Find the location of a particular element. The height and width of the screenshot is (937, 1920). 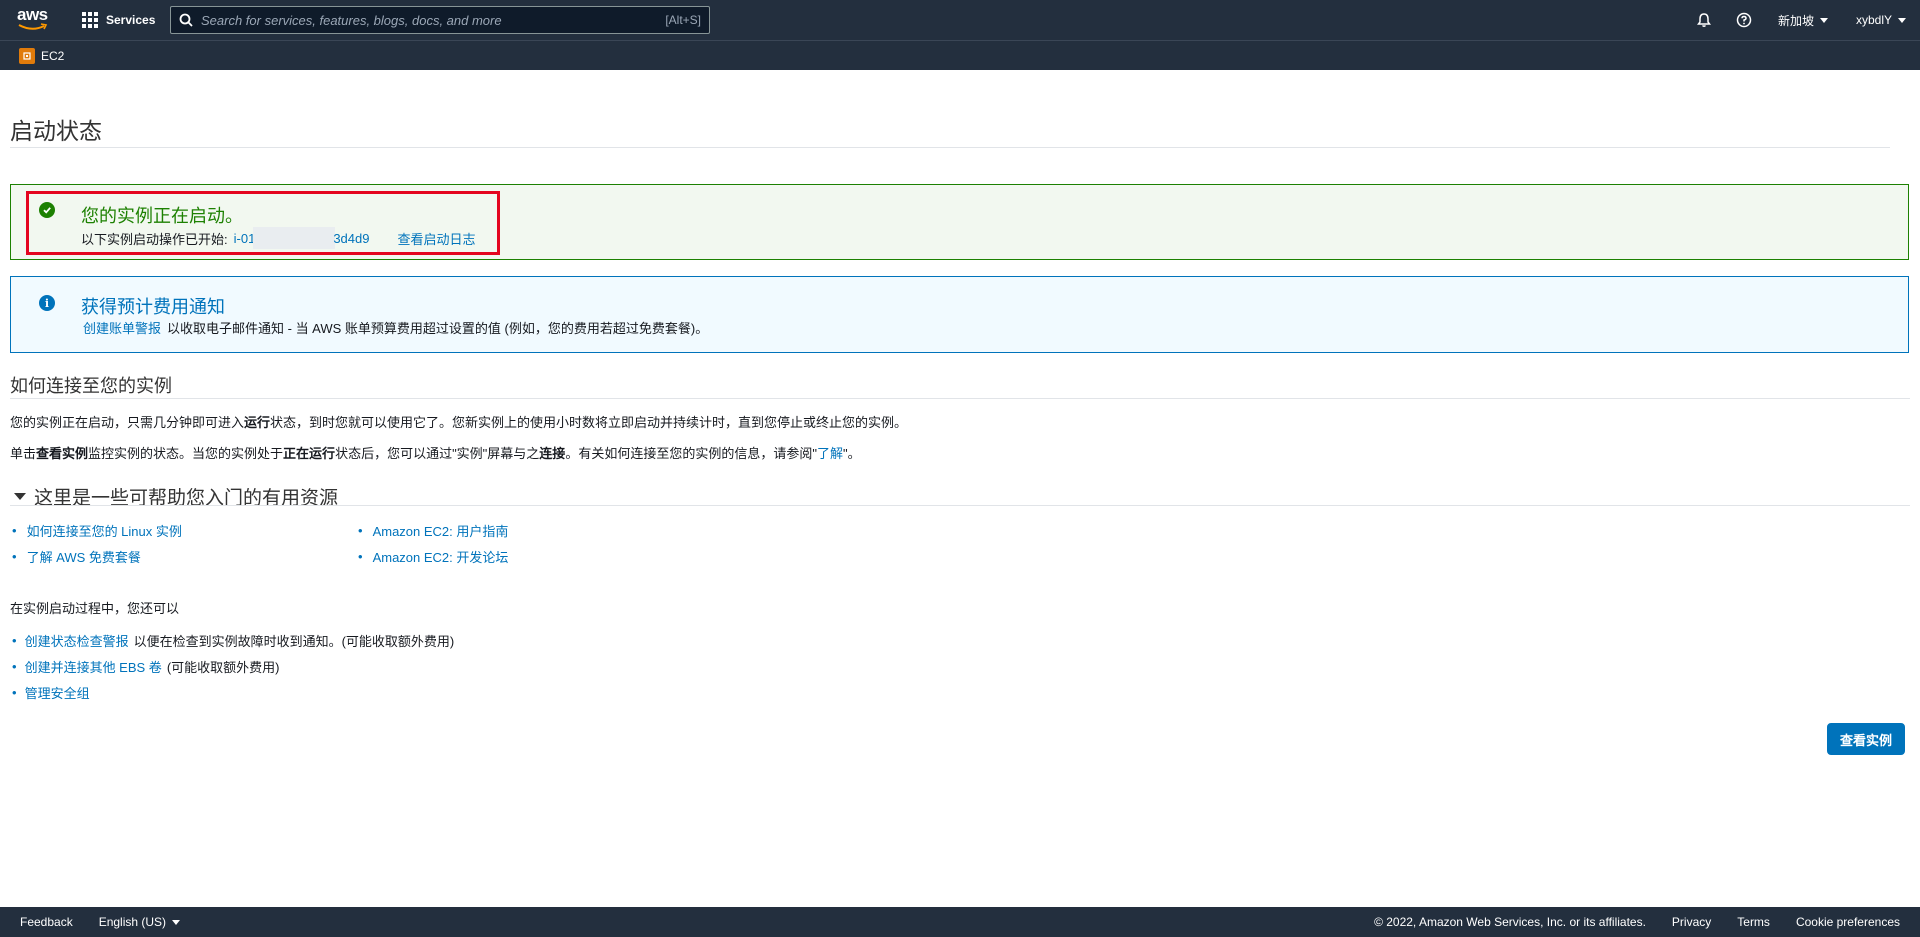

list-item: 创建状态检查警报以便在检查到实例故障时收到通知。(可能收取额外费用) is located at coordinates (233, 640).